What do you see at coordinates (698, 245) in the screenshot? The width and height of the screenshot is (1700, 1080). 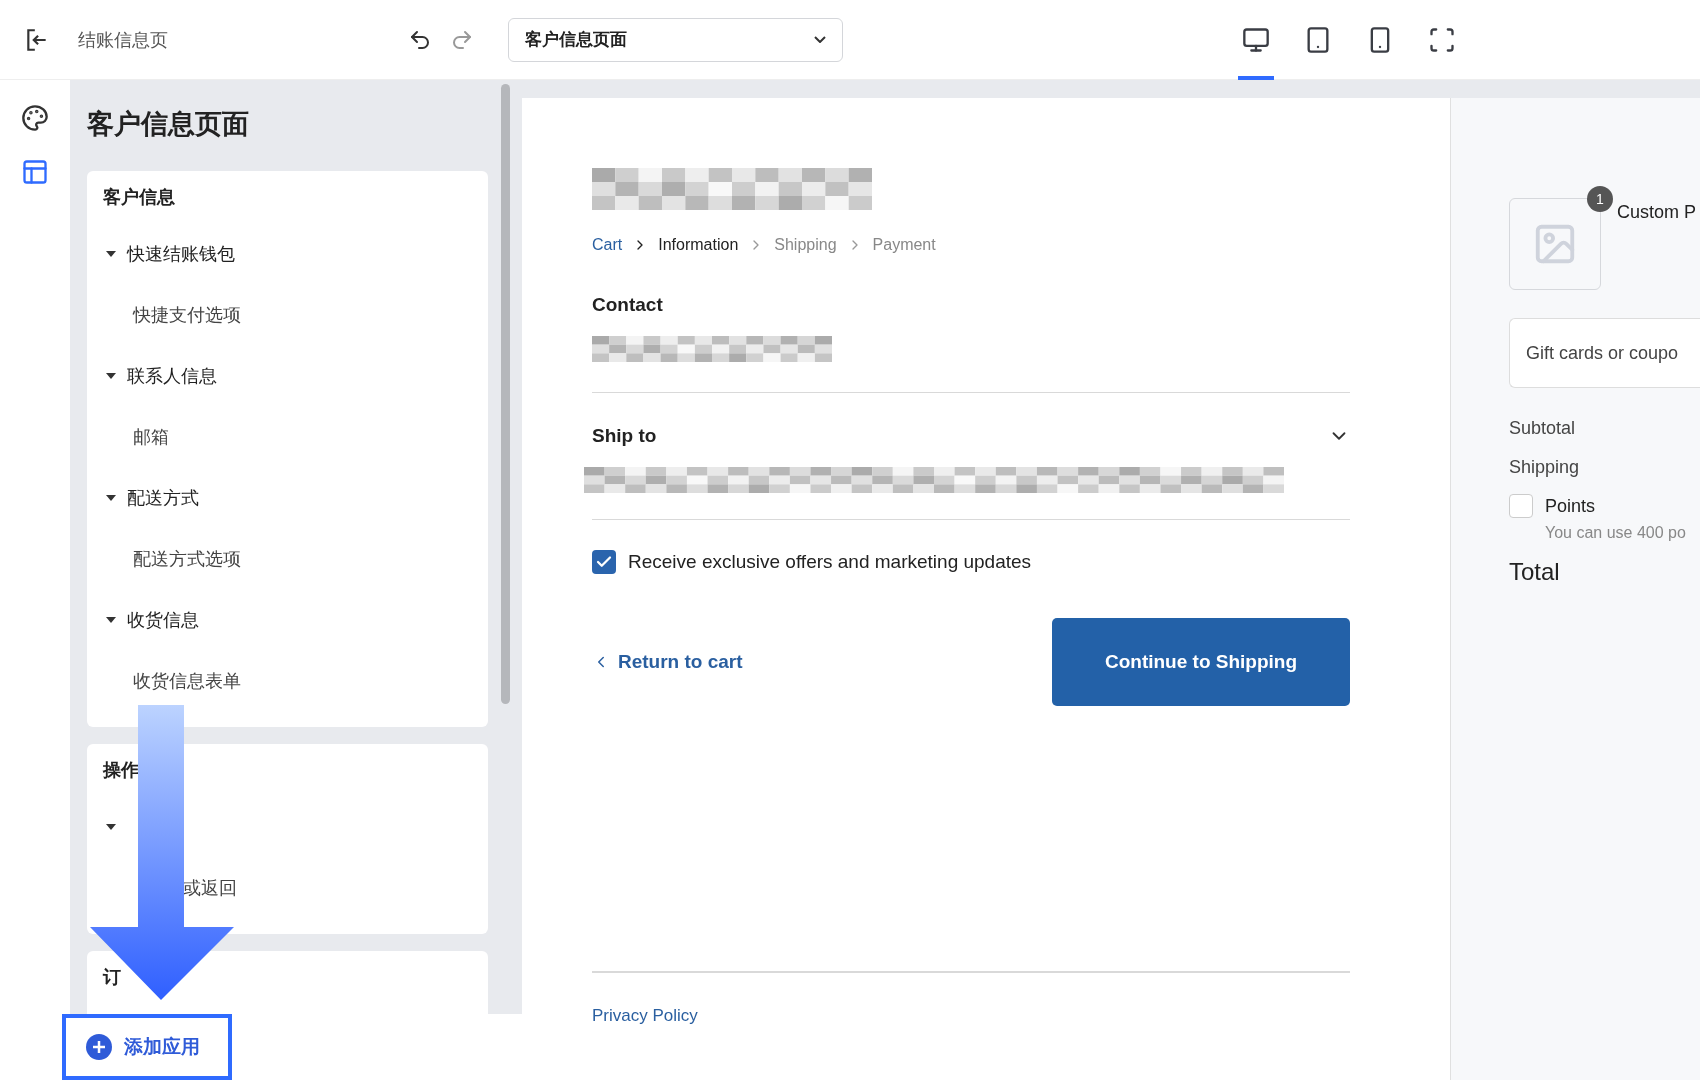 I see `breadcrumb-item: Information` at bounding box center [698, 245].